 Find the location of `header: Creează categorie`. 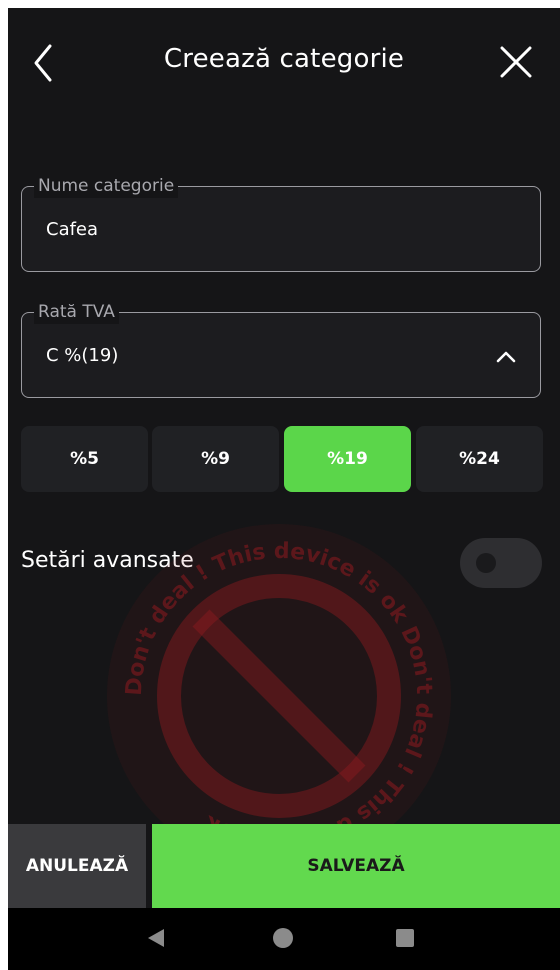

header: Creează categorie is located at coordinates (284, 63).